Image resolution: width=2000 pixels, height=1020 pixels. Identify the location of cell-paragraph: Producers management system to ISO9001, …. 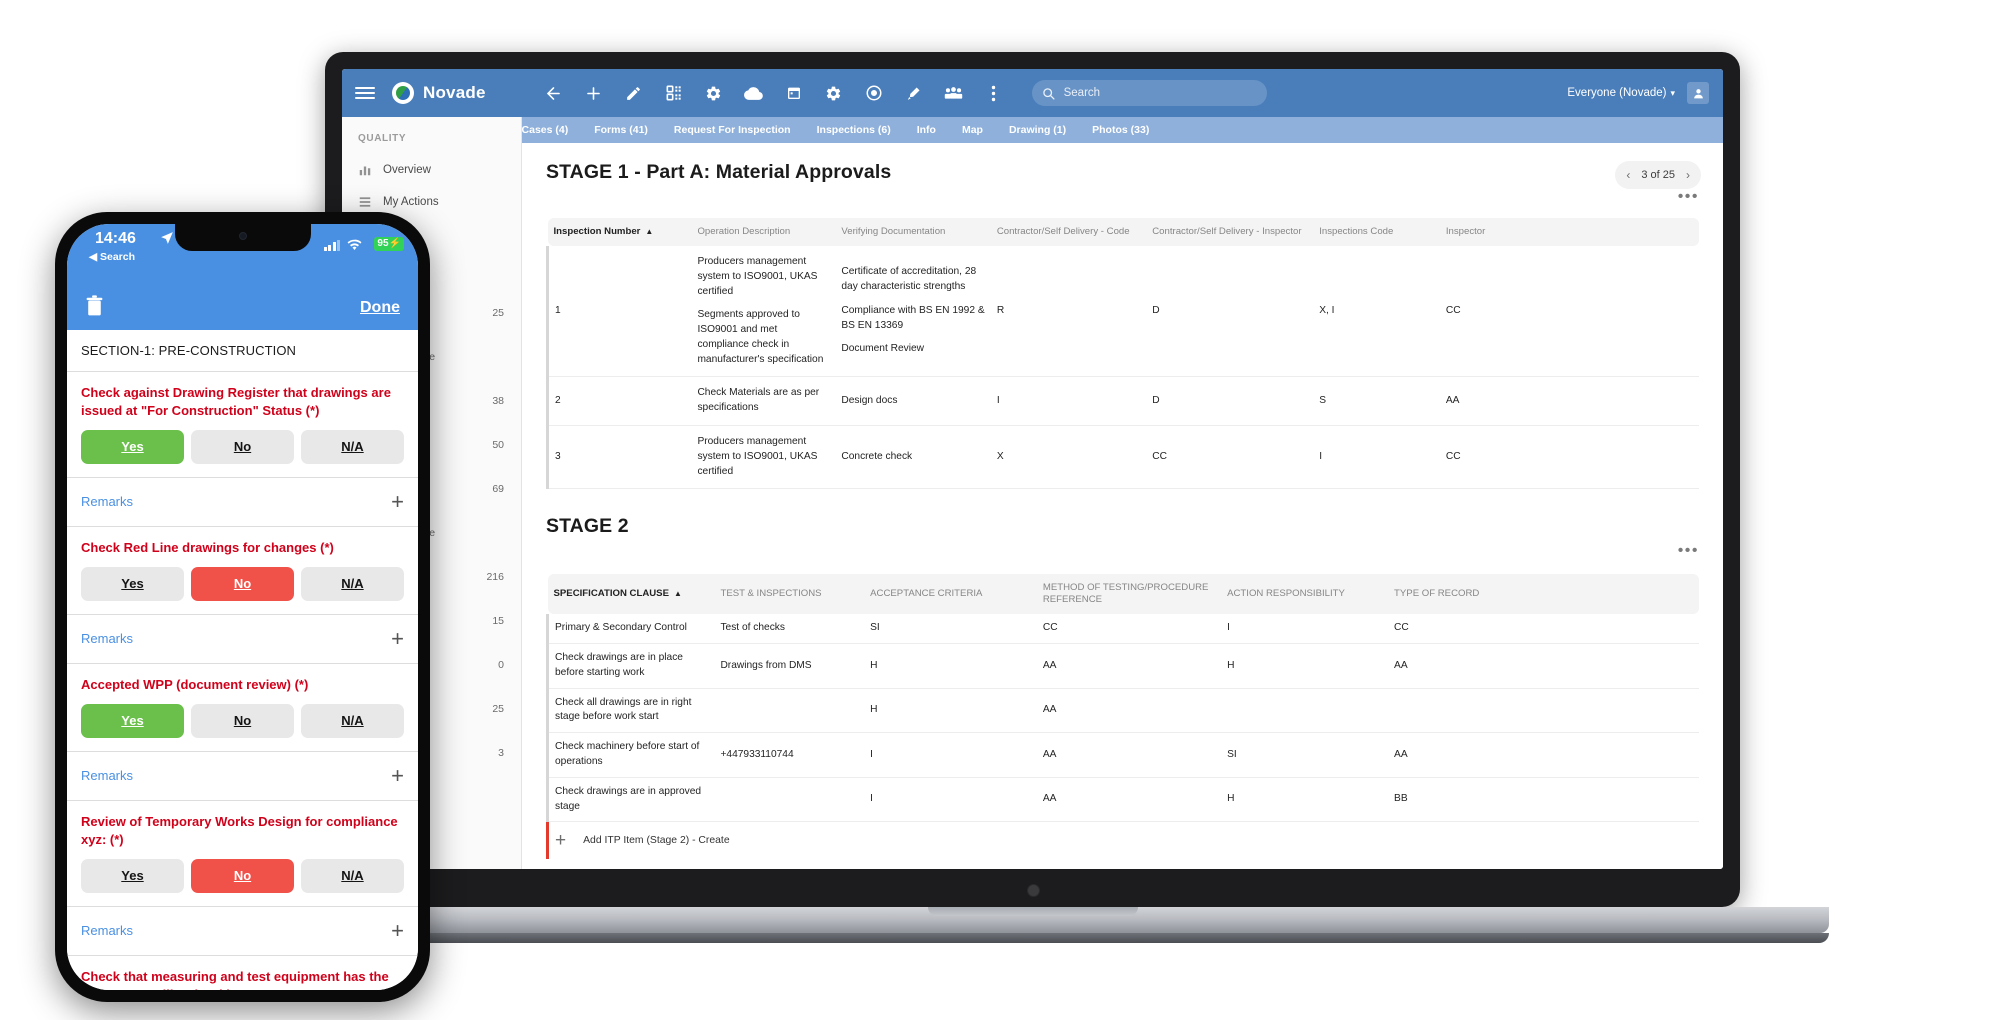
(757, 276).